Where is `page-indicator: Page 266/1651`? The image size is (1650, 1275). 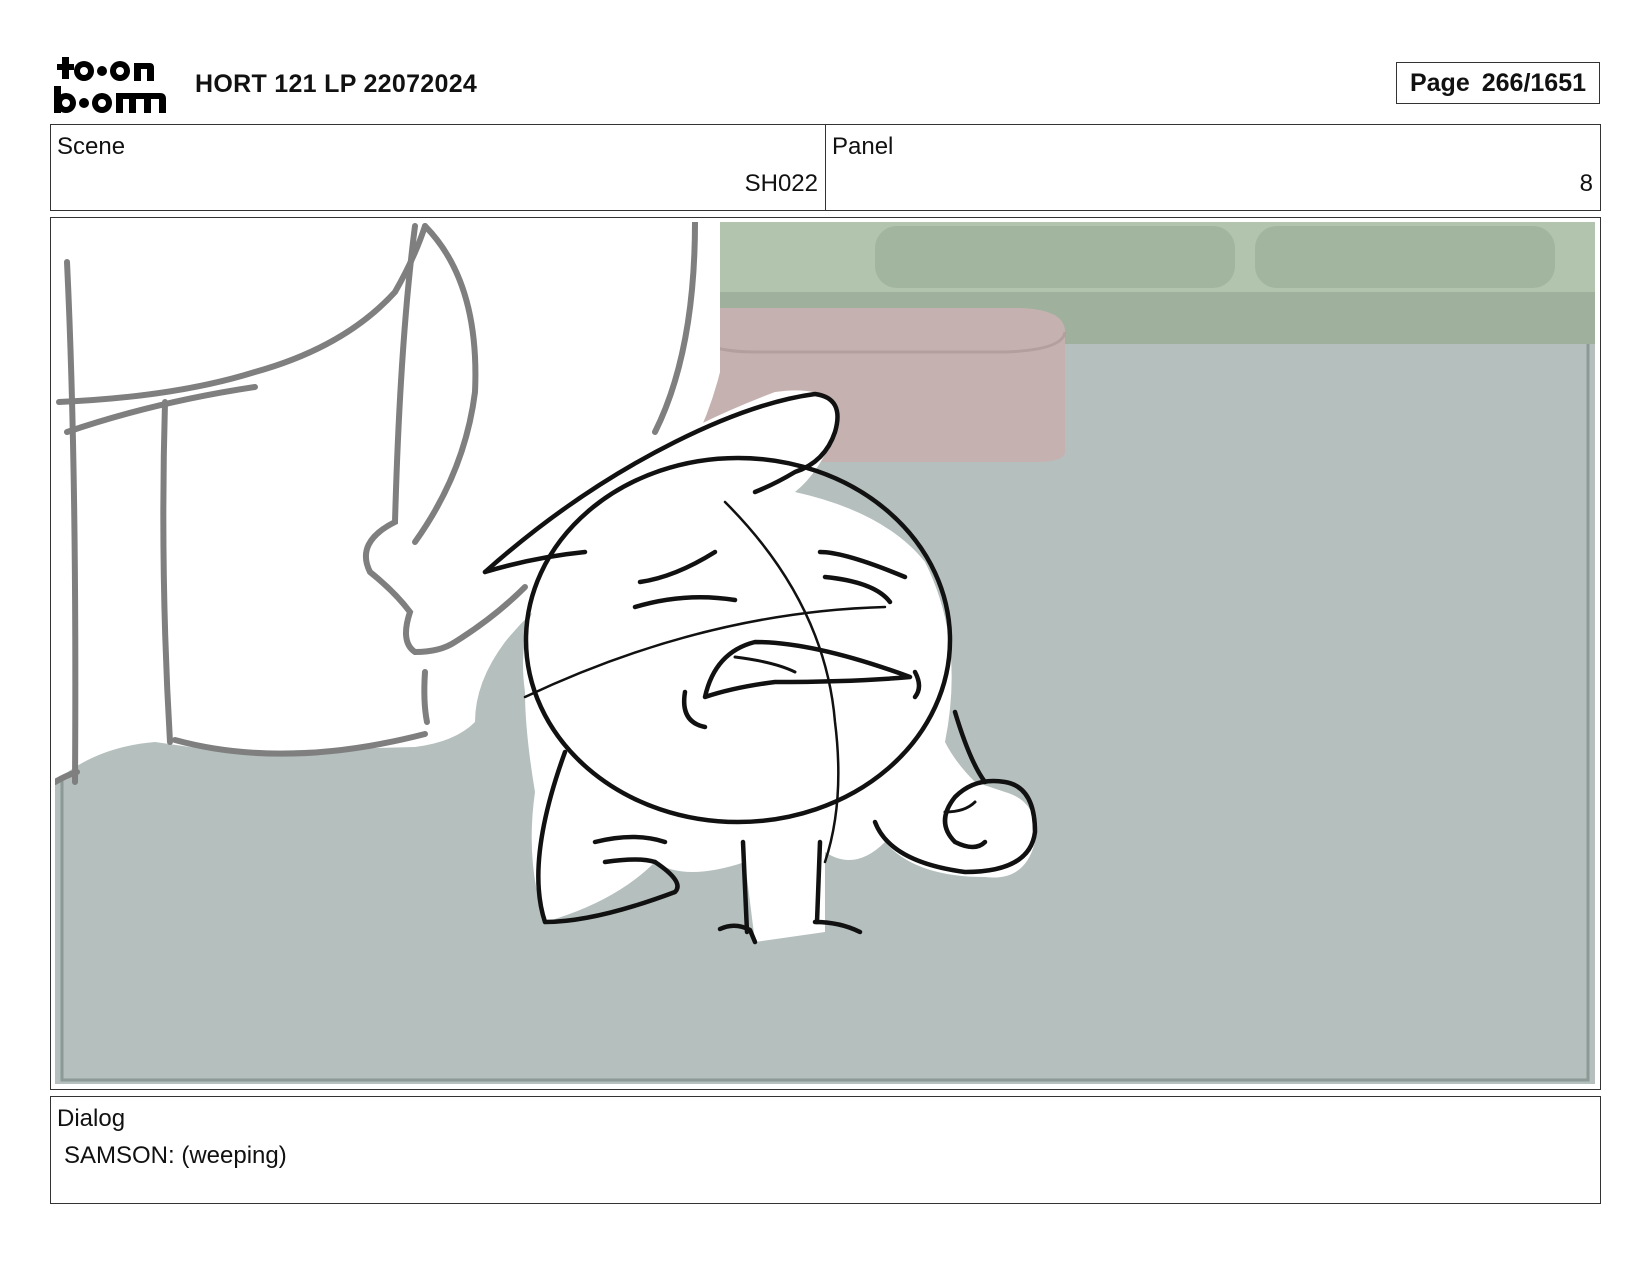 page-indicator: Page 266/1651 is located at coordinates (1498, 83).